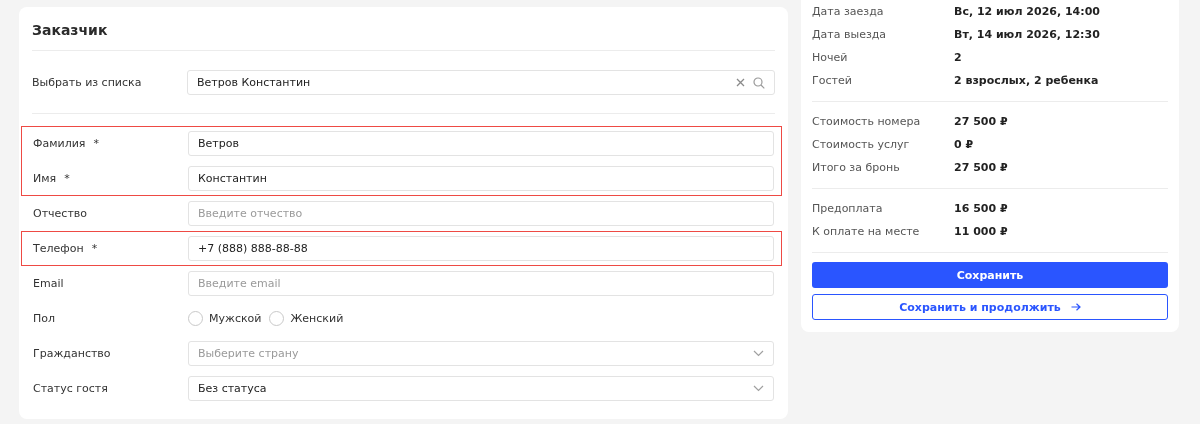 The width and height of the screenshot is (1200, 424). What do you see at coordinates (70, 388) in the screenshot?
I see `field-label: Статус гостя` at bounding box center [70, 388].